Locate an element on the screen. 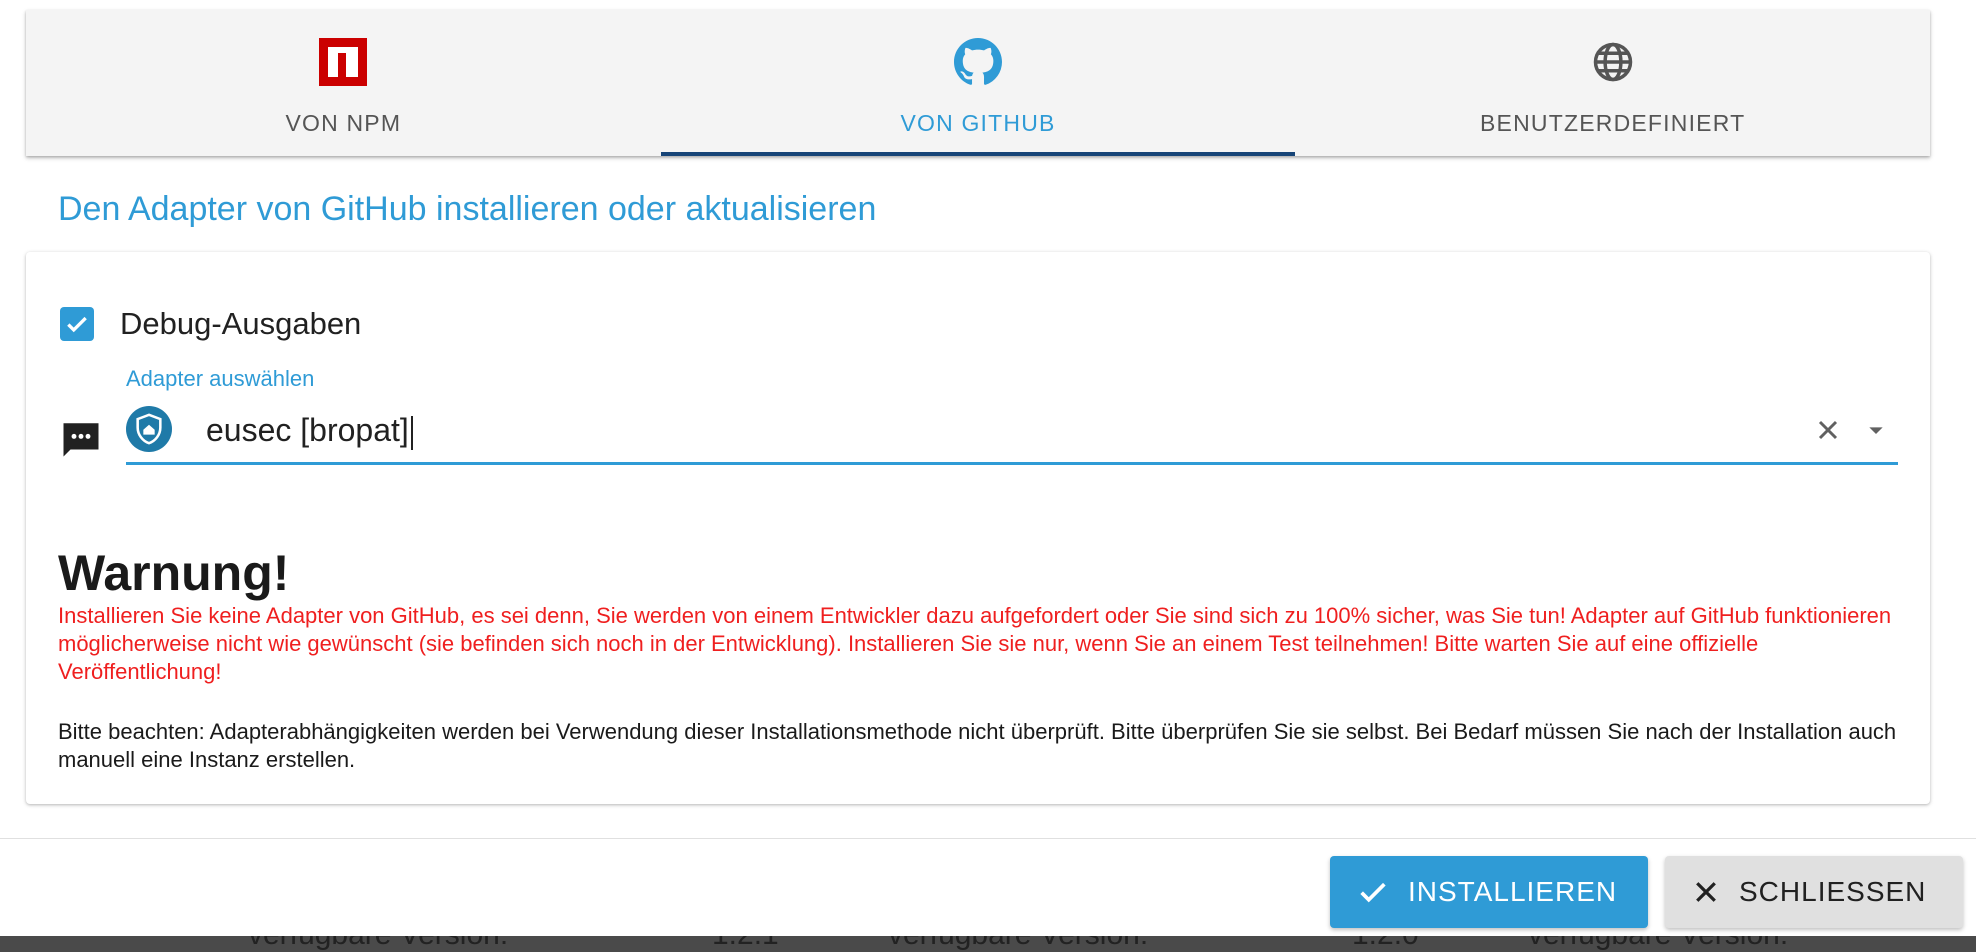  debug-checkbox-label: Debug-Ausgaben is located at coordinates (241, 323).